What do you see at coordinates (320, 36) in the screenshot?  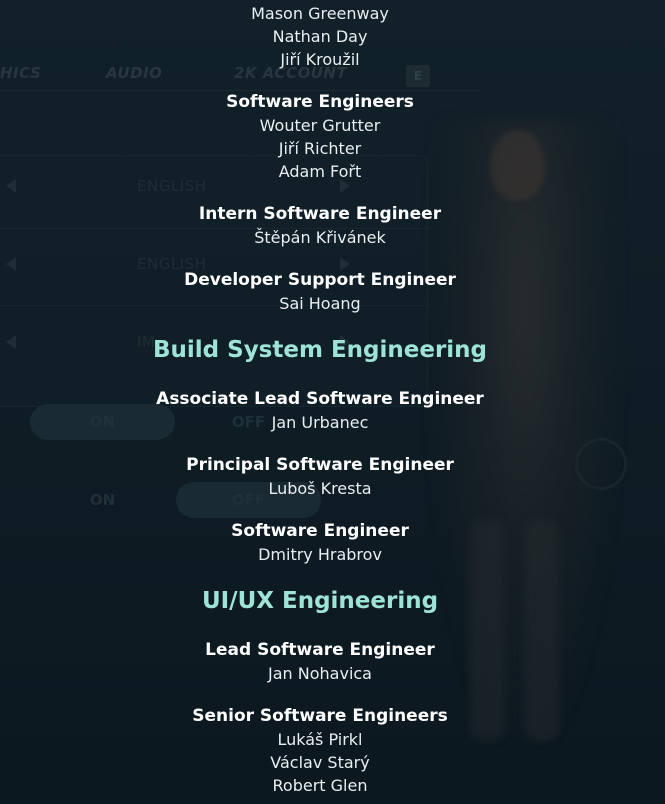 I see `credit-name: Nathan Day` at bounding box center [320, 36].